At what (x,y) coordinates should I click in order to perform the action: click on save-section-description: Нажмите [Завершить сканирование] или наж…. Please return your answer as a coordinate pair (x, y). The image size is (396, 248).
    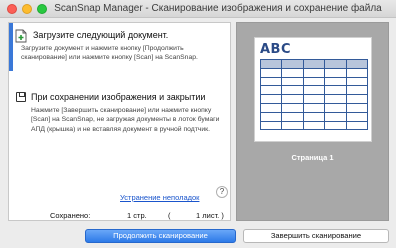
    Looking at the image, I should click on (125, 120).